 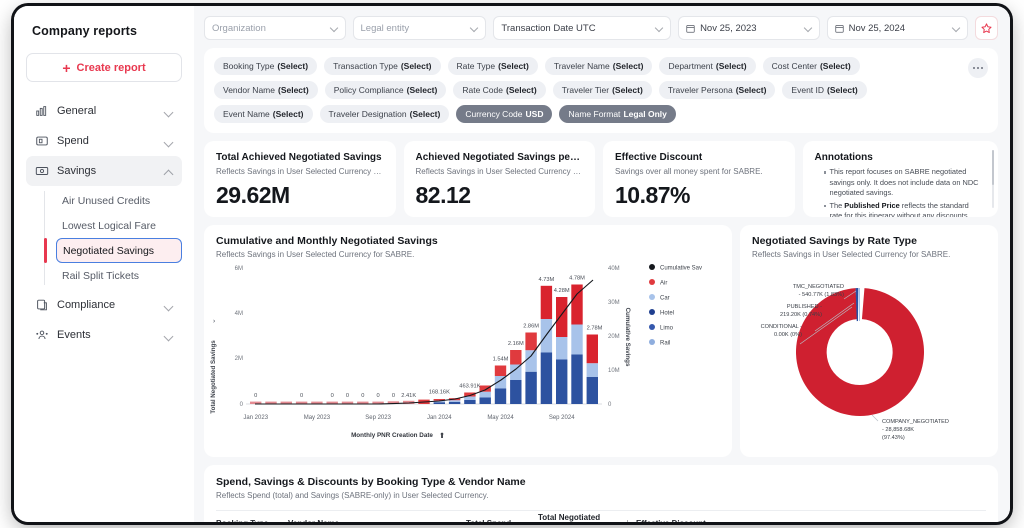 What do you see at coordinates (585, 90) in the screenshot?
I see `chip-label: Traveler Tier` at bounding box center [585, 90].